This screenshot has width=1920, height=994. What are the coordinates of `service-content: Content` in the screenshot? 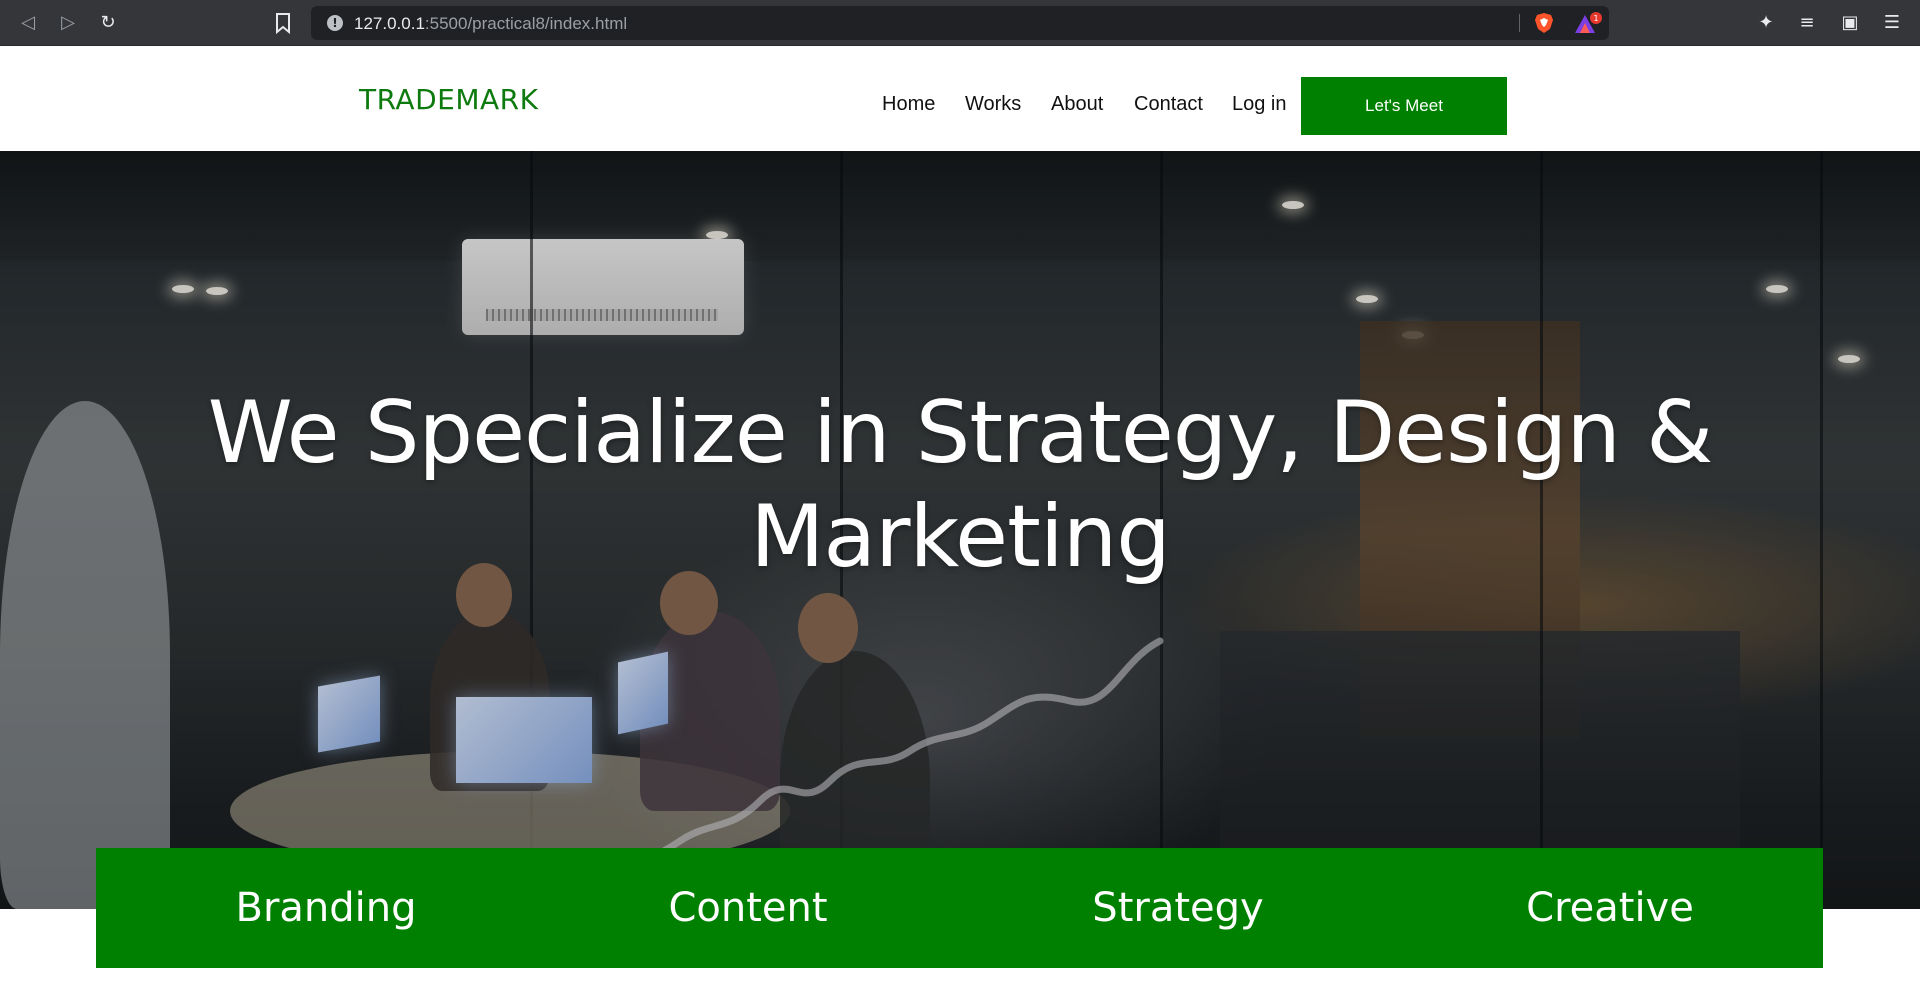 It's located at (748, 908).